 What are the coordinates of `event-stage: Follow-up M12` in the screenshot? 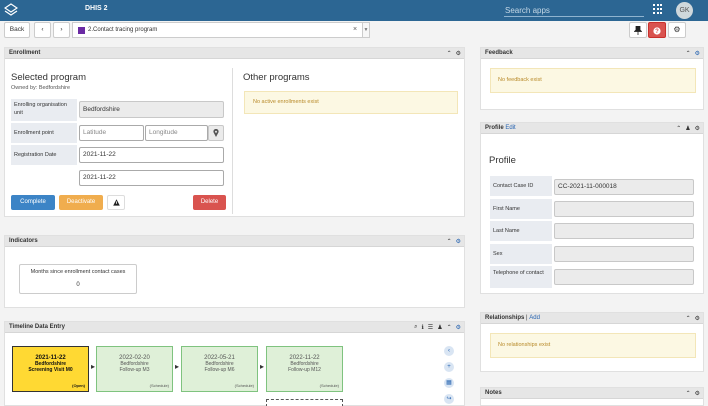 It's located at (304, 370).